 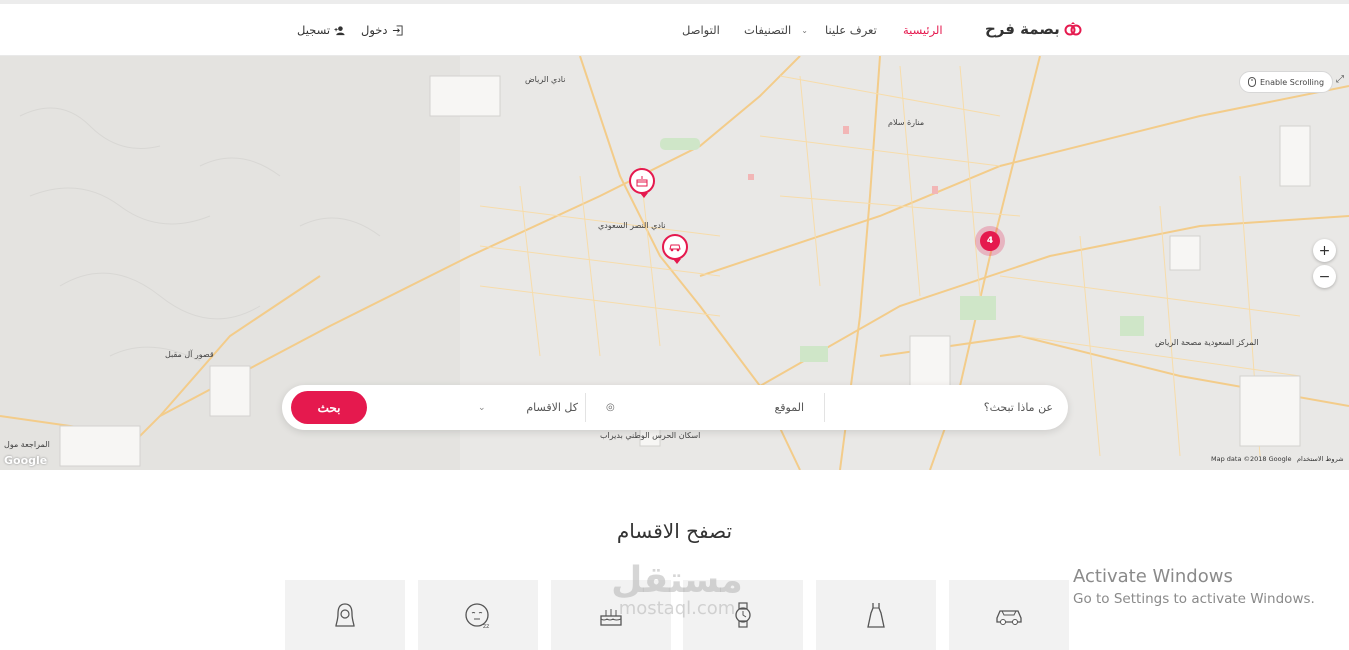 I want to click on user-plus-icon, so click(x=339, y=30).